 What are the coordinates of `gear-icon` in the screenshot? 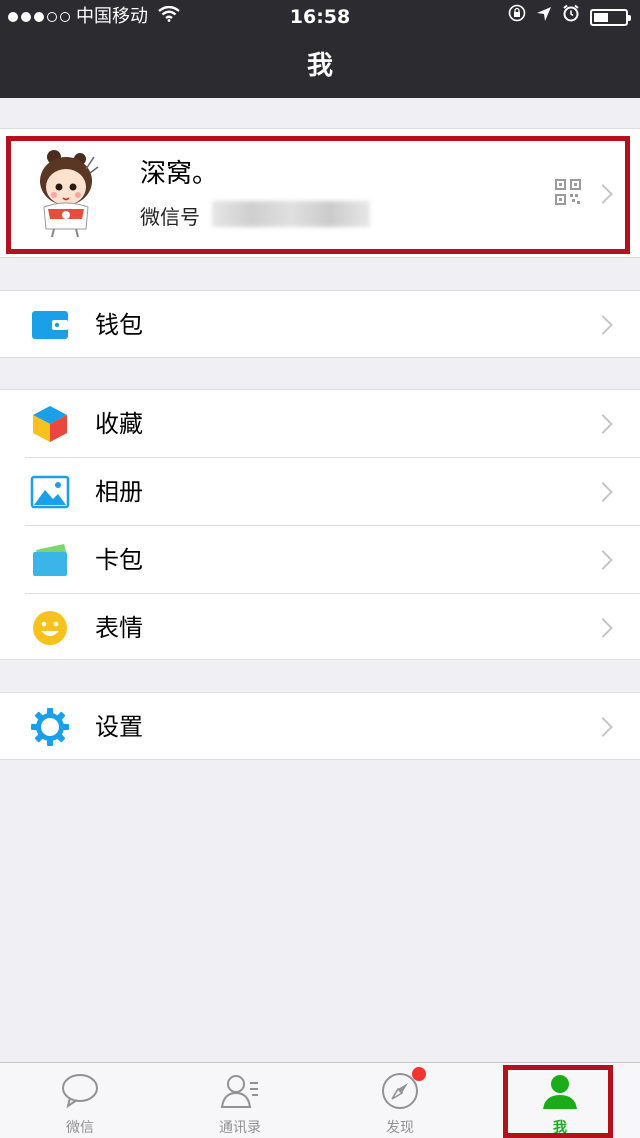 It's located at (50, 727).